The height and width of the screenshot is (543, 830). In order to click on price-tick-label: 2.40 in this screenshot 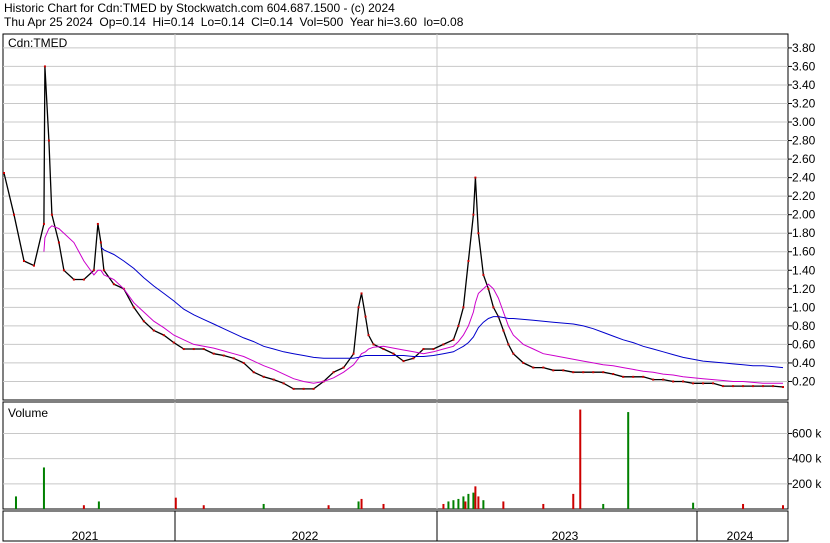, I will do `click(804, 178)`.